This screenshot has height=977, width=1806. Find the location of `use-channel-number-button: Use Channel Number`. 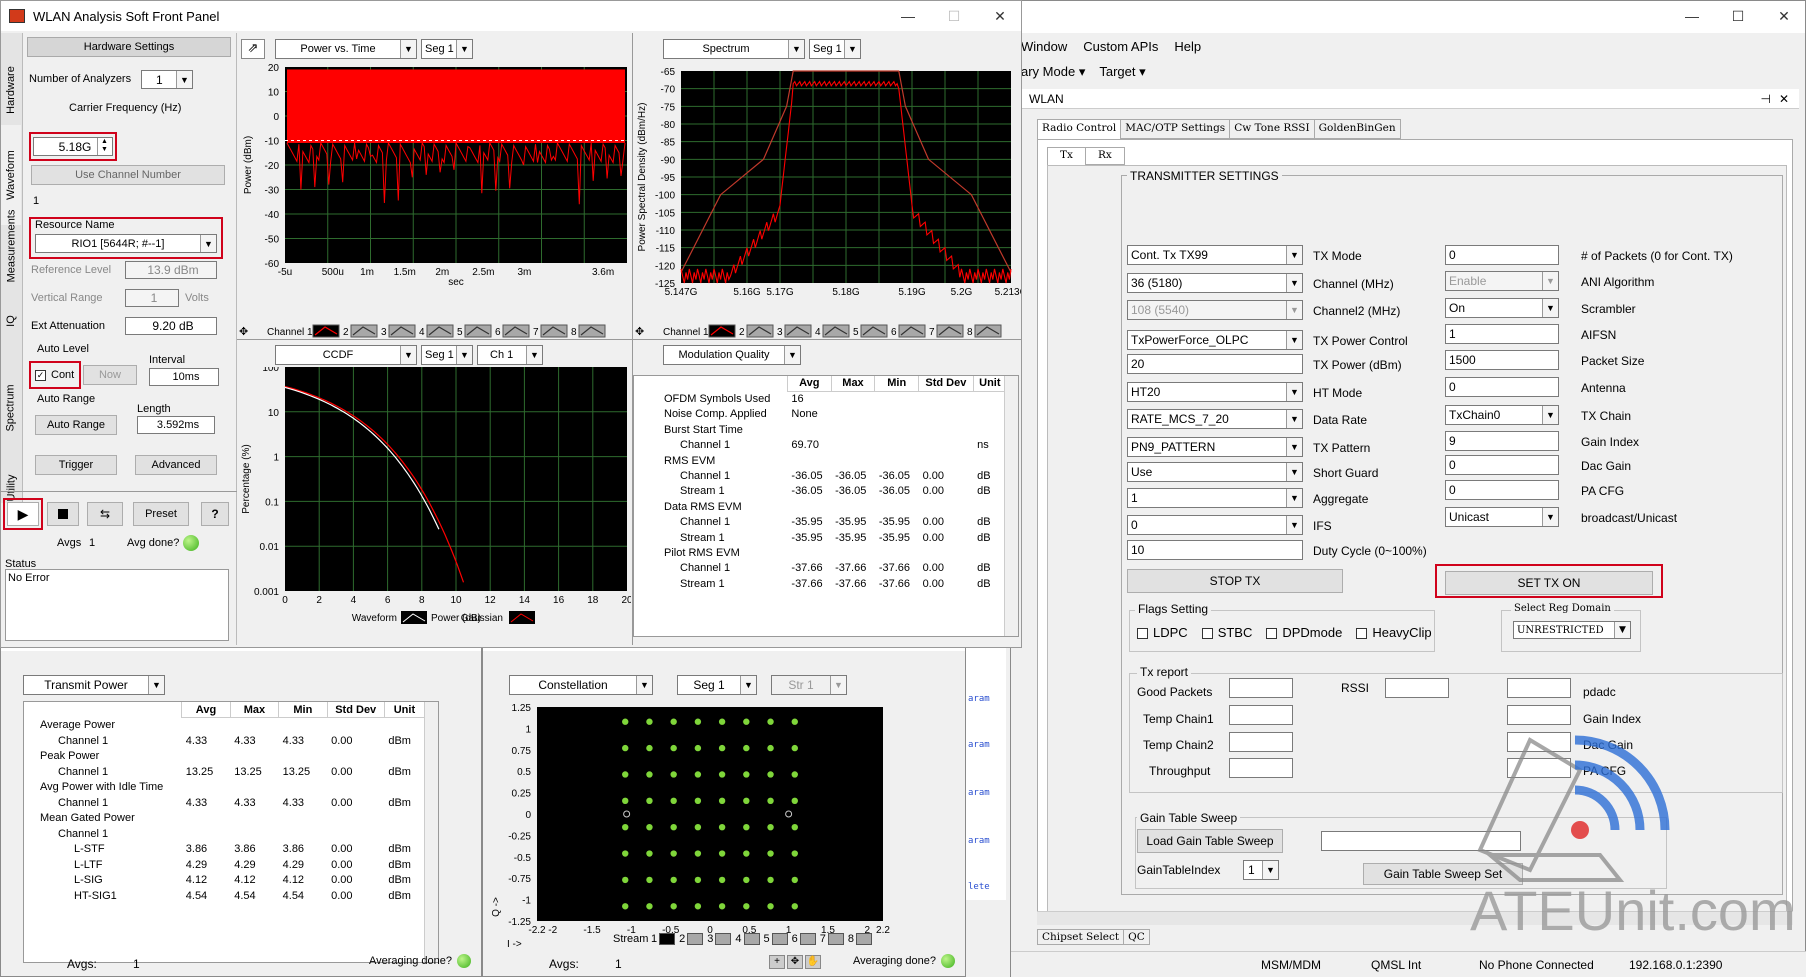

use-channel-number-button: Use Channel Number is located at coordinates (128, 175).